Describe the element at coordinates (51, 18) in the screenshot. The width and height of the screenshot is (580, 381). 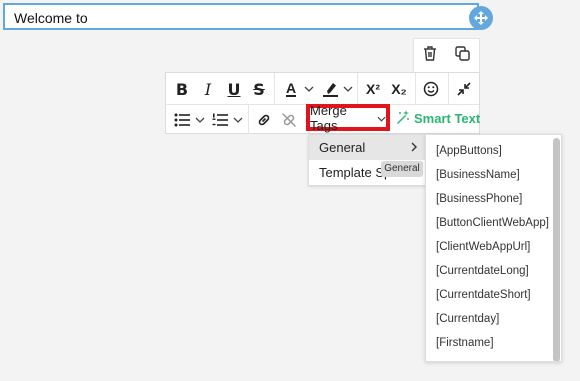
I see `text-block-content: Welcome to` at that location.